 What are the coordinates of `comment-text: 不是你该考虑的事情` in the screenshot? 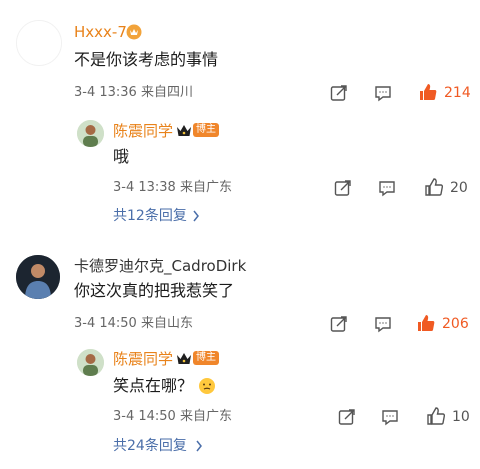 It's located at (146, 59).